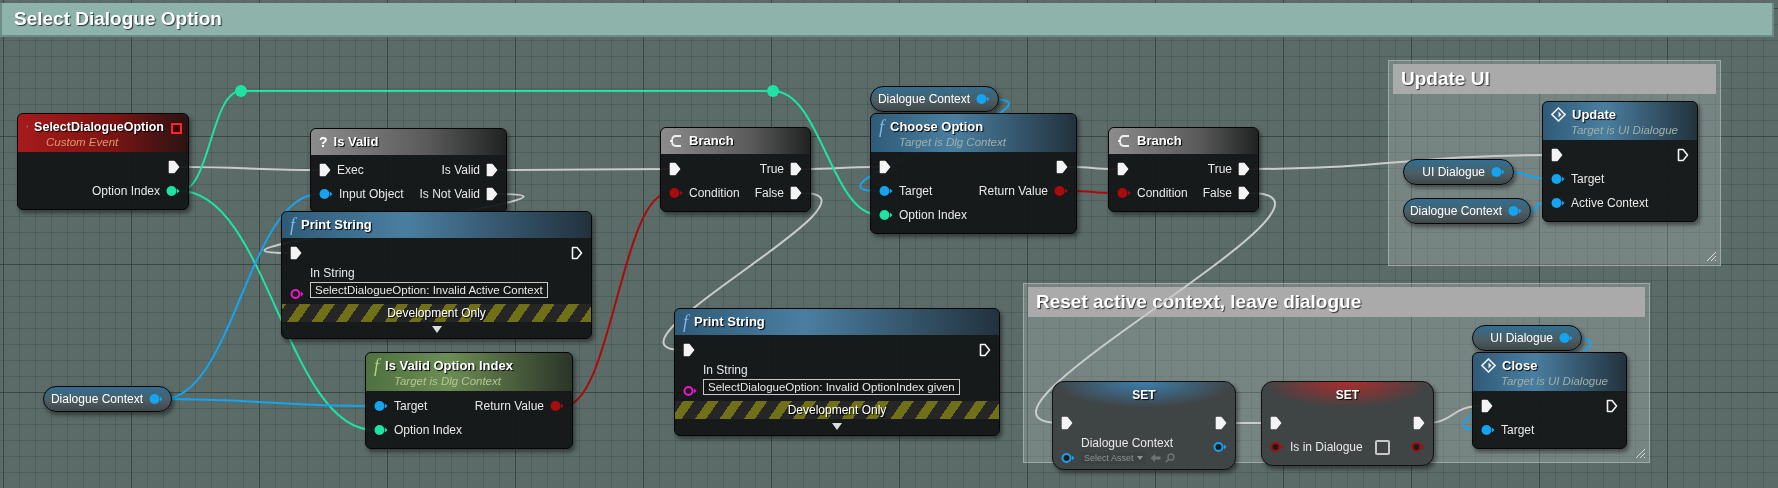 The image size is (1778, 488). What do you see at coordinates (469, 400) in the screenshot?
I see `pure-function-node: f Is Valid Option Index Target is Dlg Context Target Return Value Option Index` at bounding box center [469, 400].